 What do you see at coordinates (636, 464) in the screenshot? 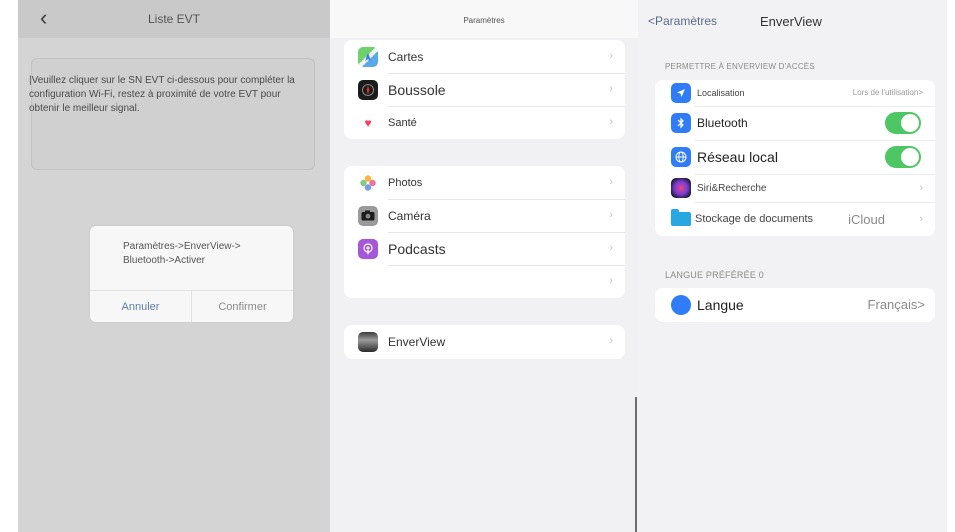
I see `scroll-indicator` at bounding box center [636, 464].